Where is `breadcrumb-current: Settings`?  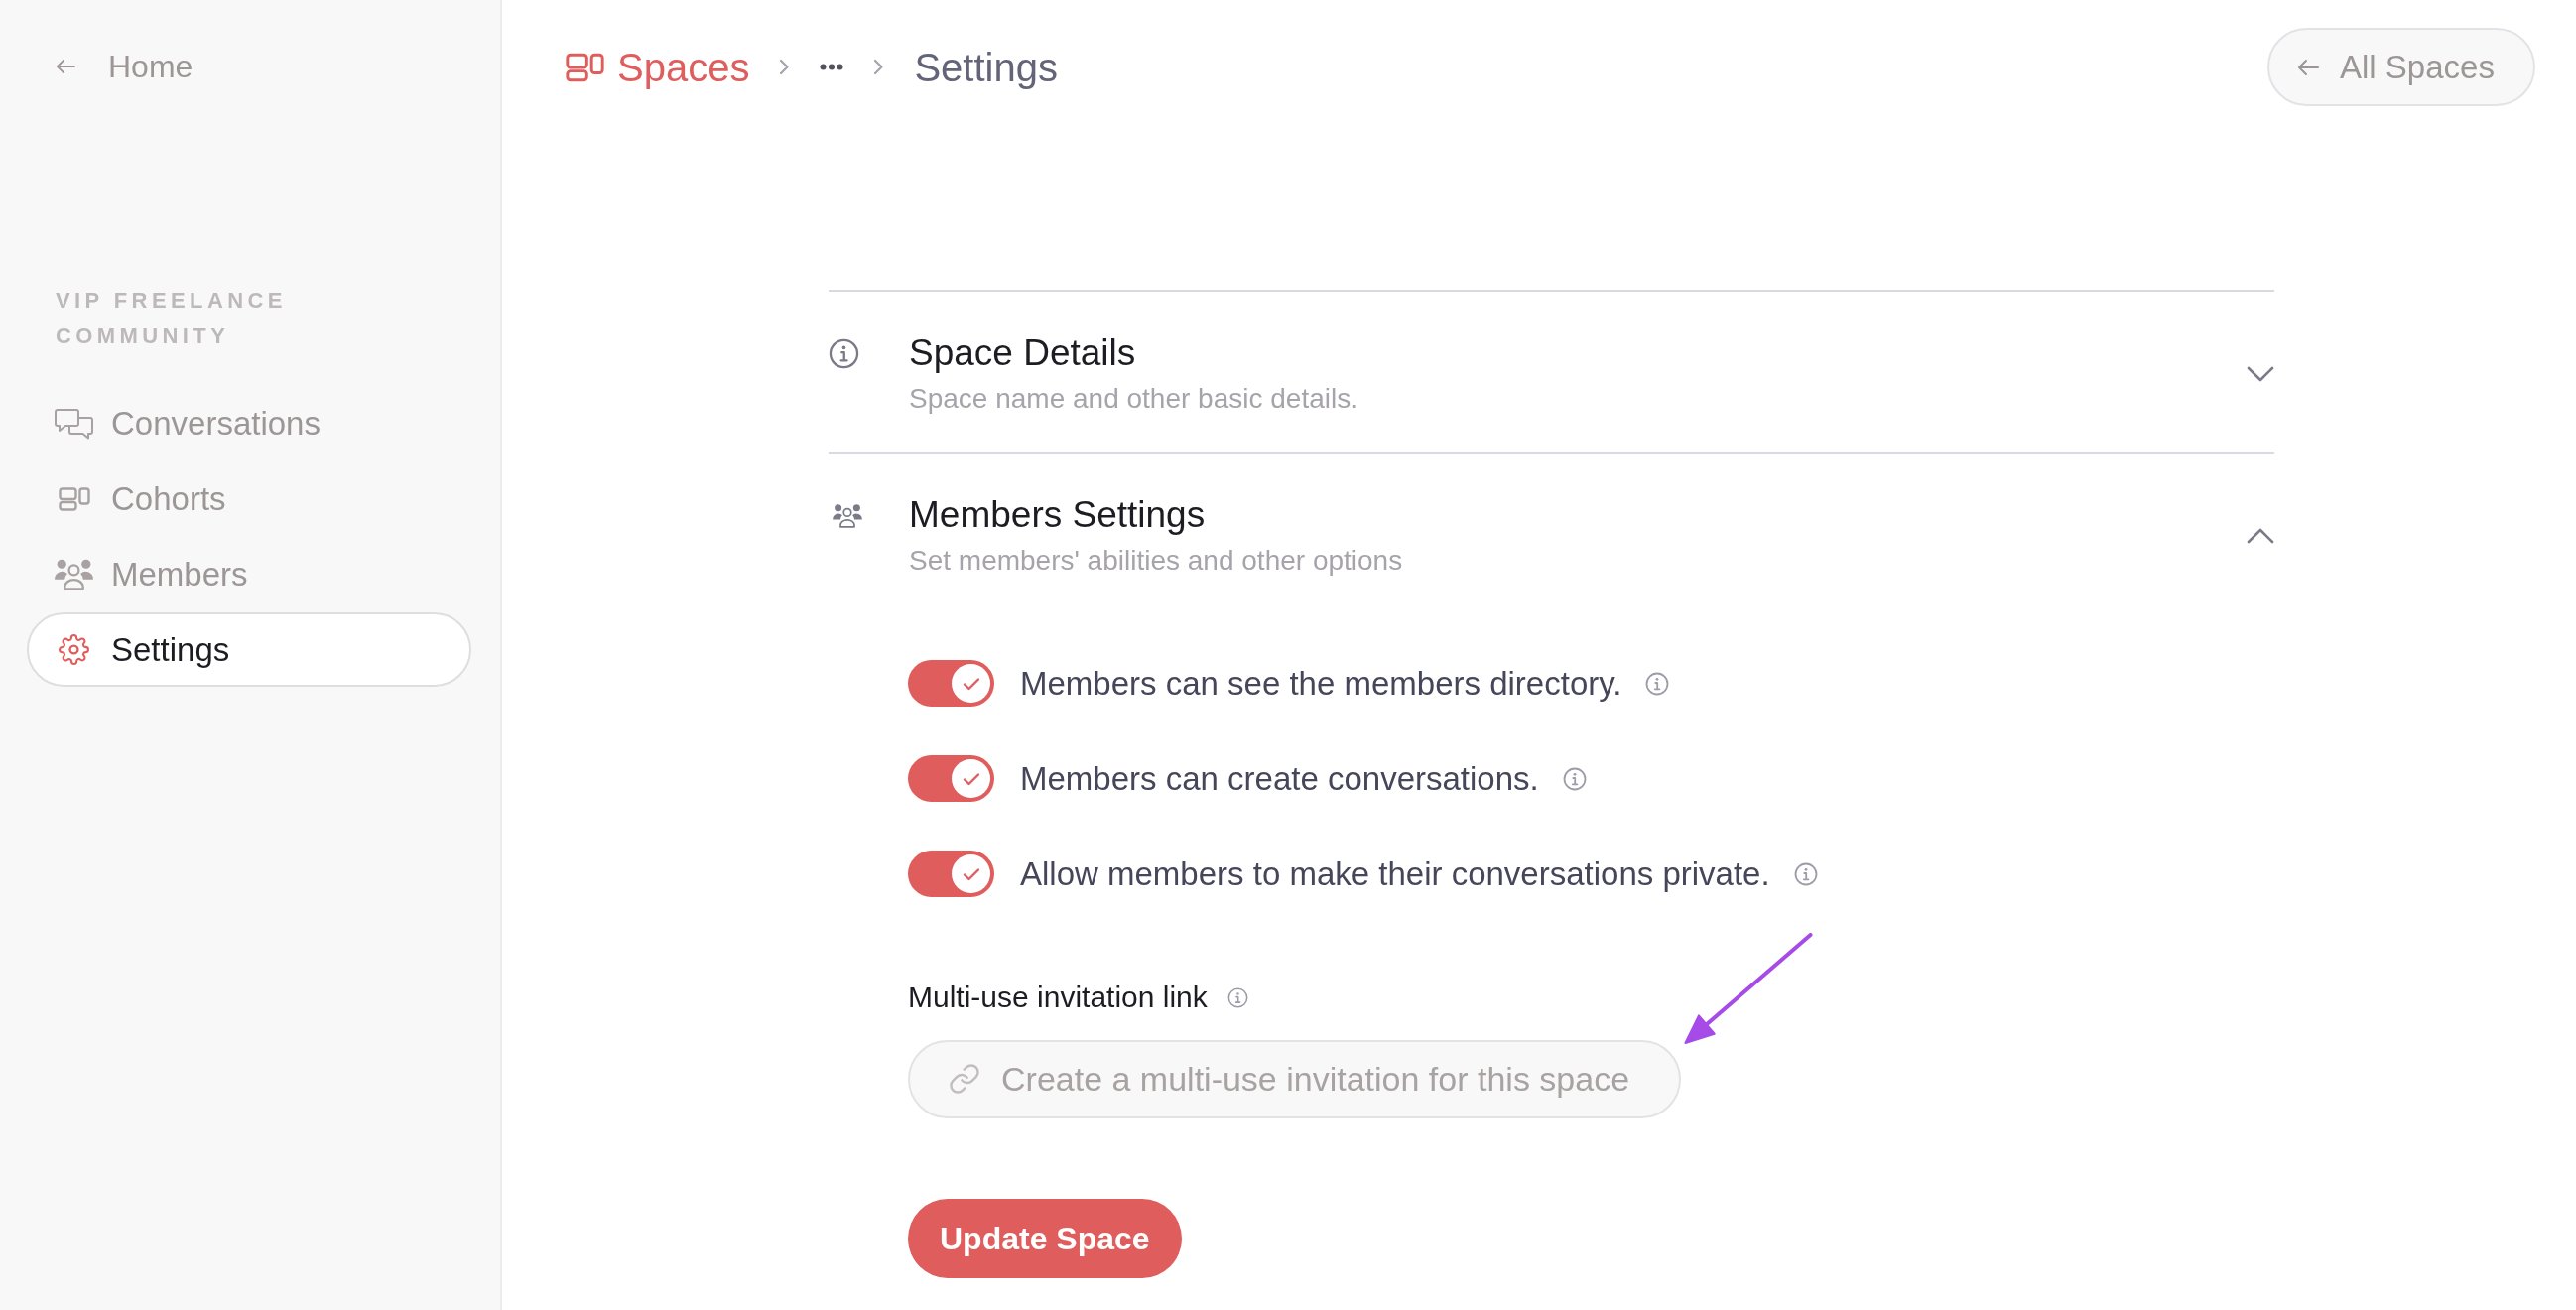 breadcrumb-current: Settings is located at coordinates (986, 67).